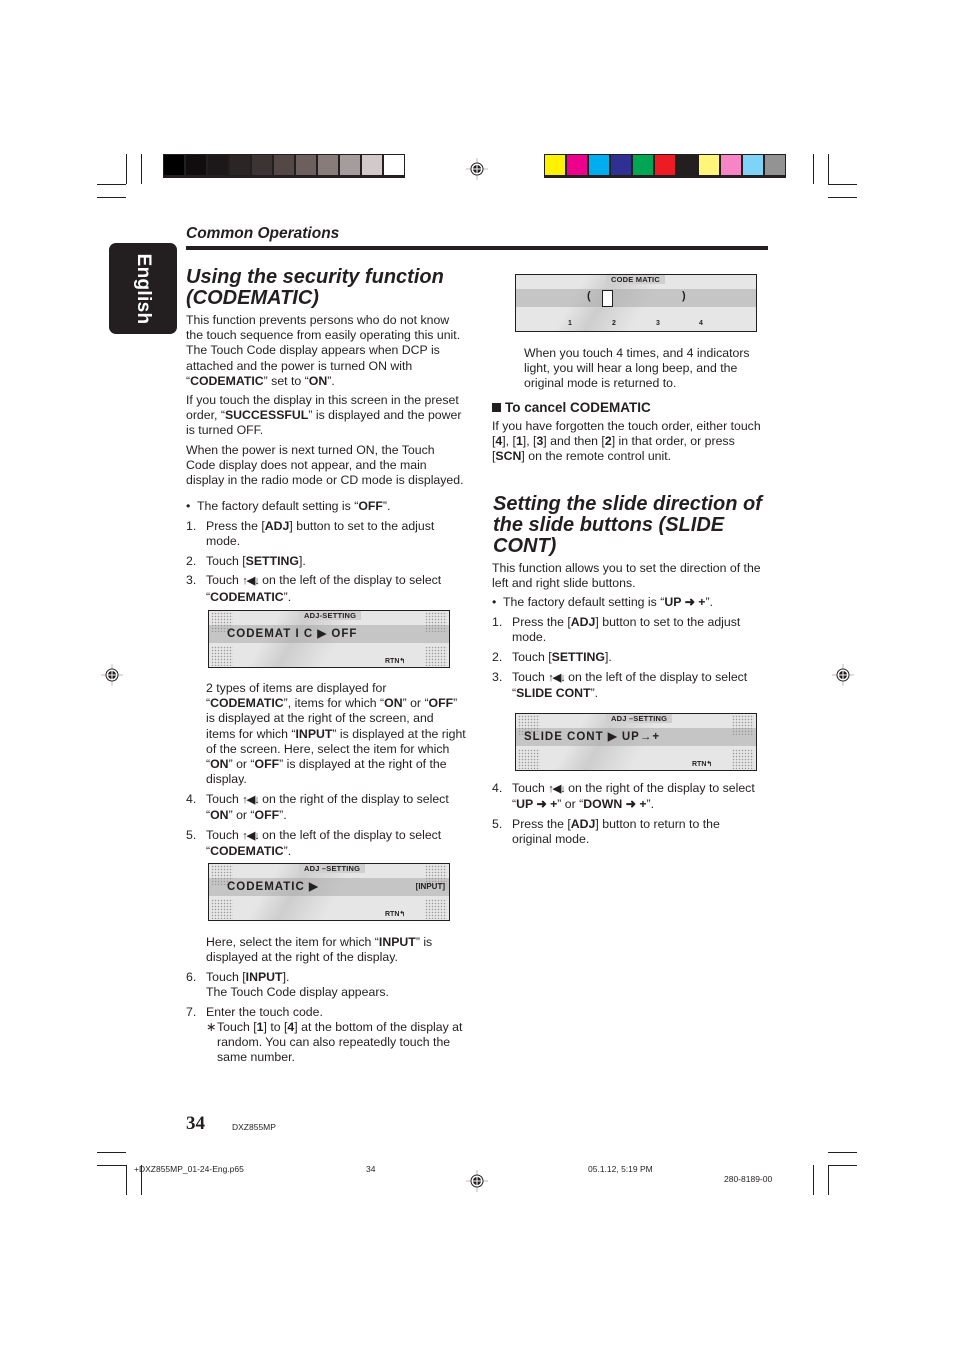  What do you see at coordinates (189, 1169) in the screenshot?
I see `file-name: +DXZ855MP_01-24-Eng.p65` at bounding box center [189, 1169].